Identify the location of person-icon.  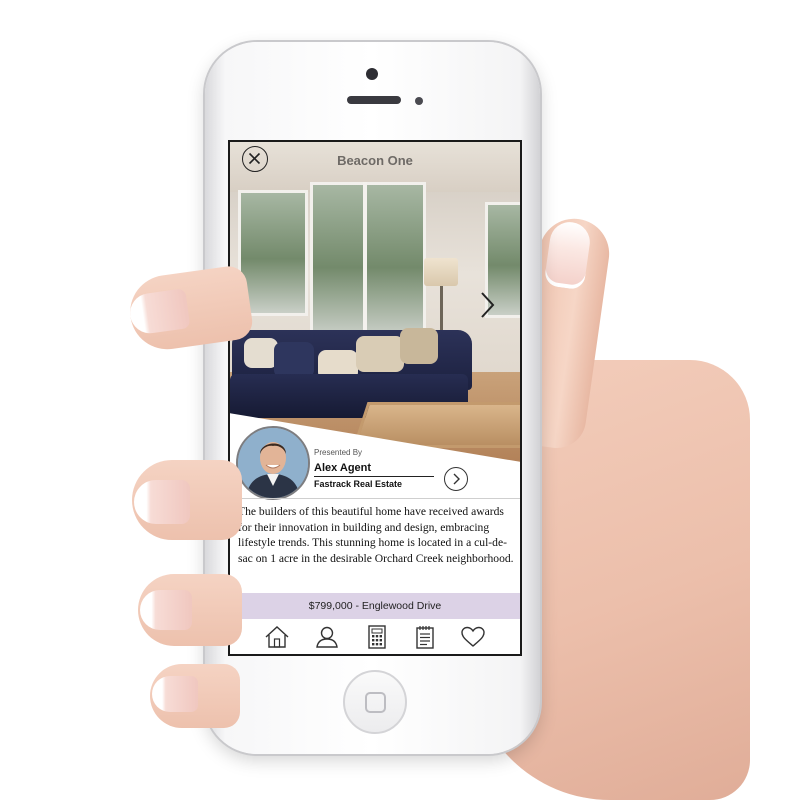
(327, 637).